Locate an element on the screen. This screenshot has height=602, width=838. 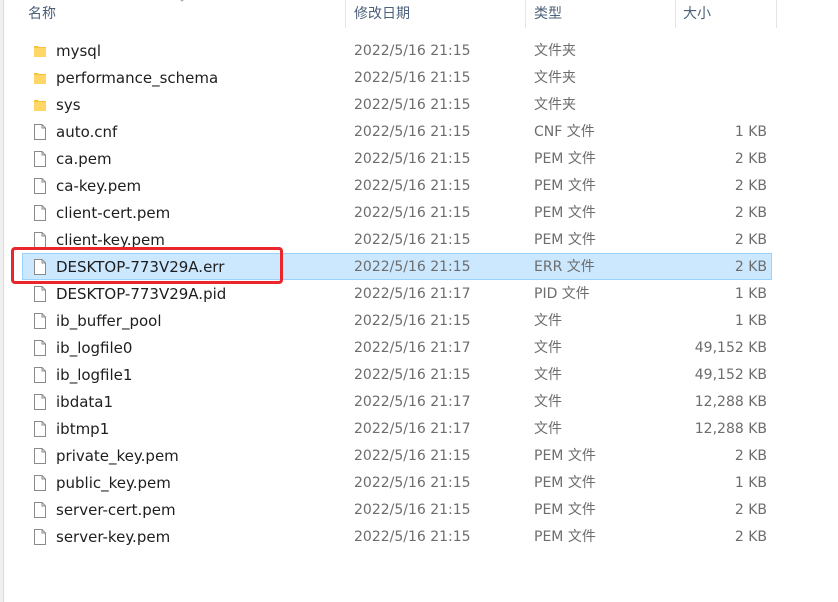
file-row: ca.pem 2022/5/16 21:15 PEM 文件 2 KB is located at coordinates (397, 158).